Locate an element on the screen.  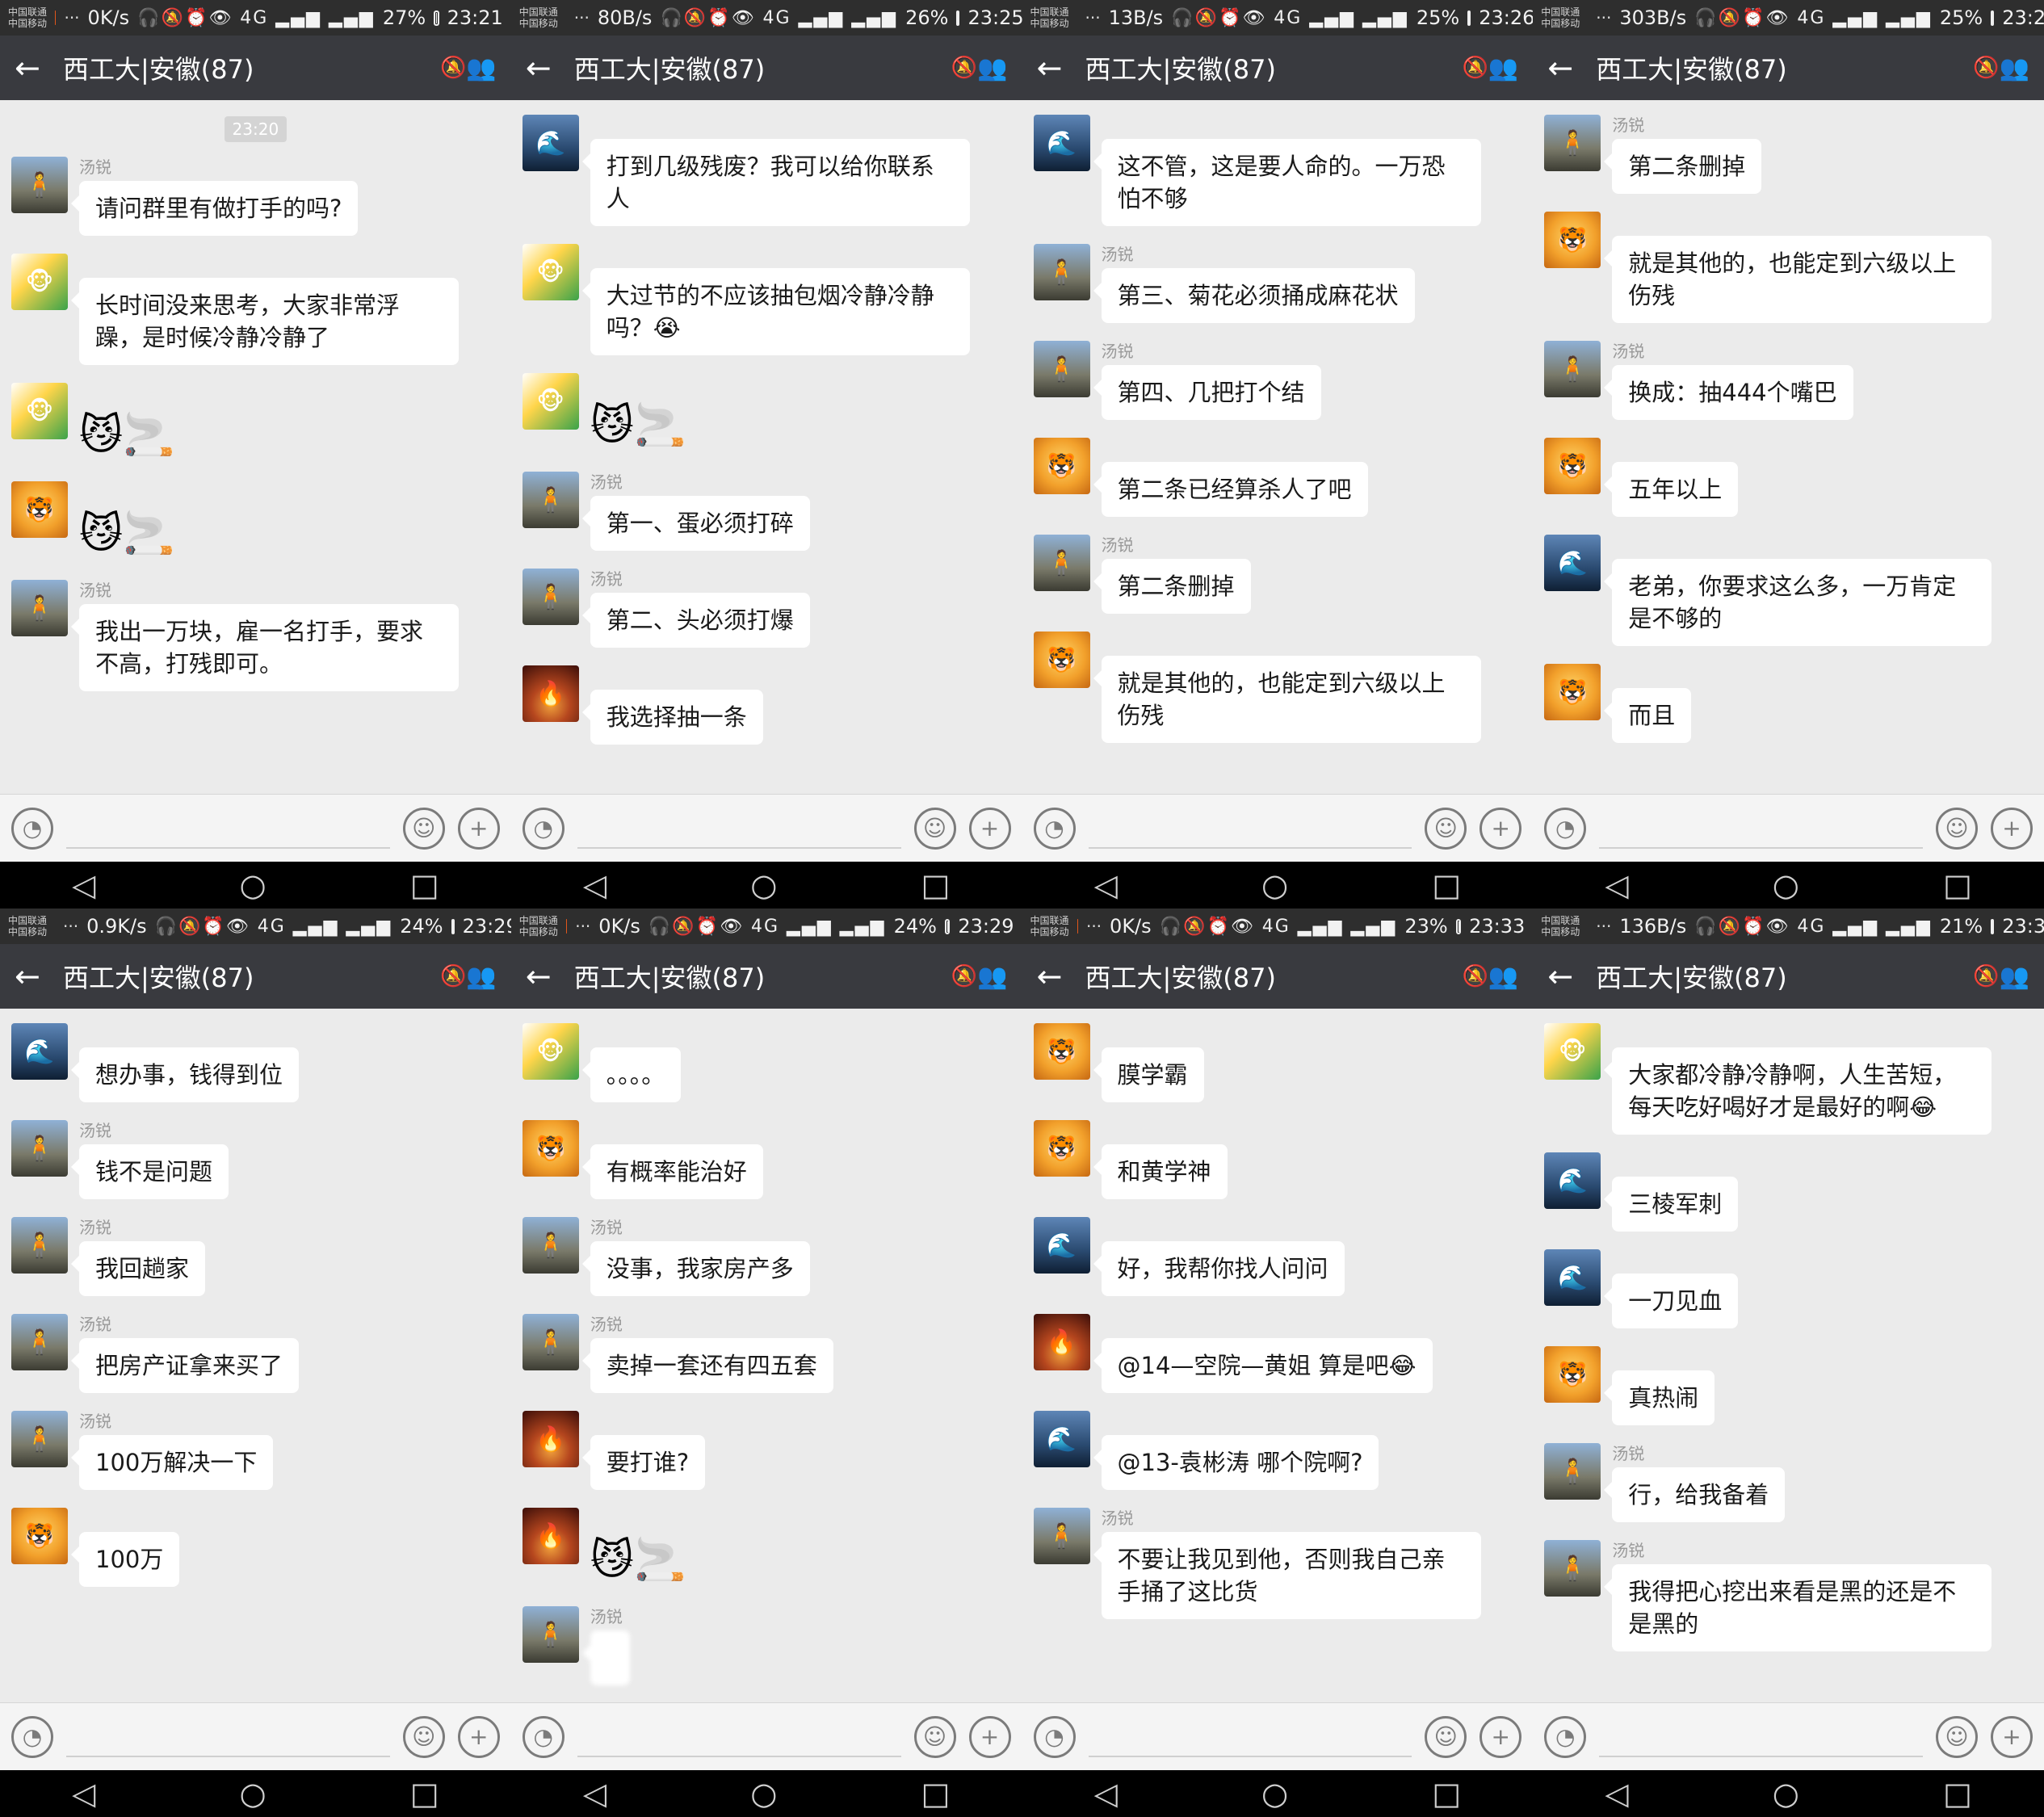
message-bubble: 第二、头必须打爆 is located at coordinates (695, 620).